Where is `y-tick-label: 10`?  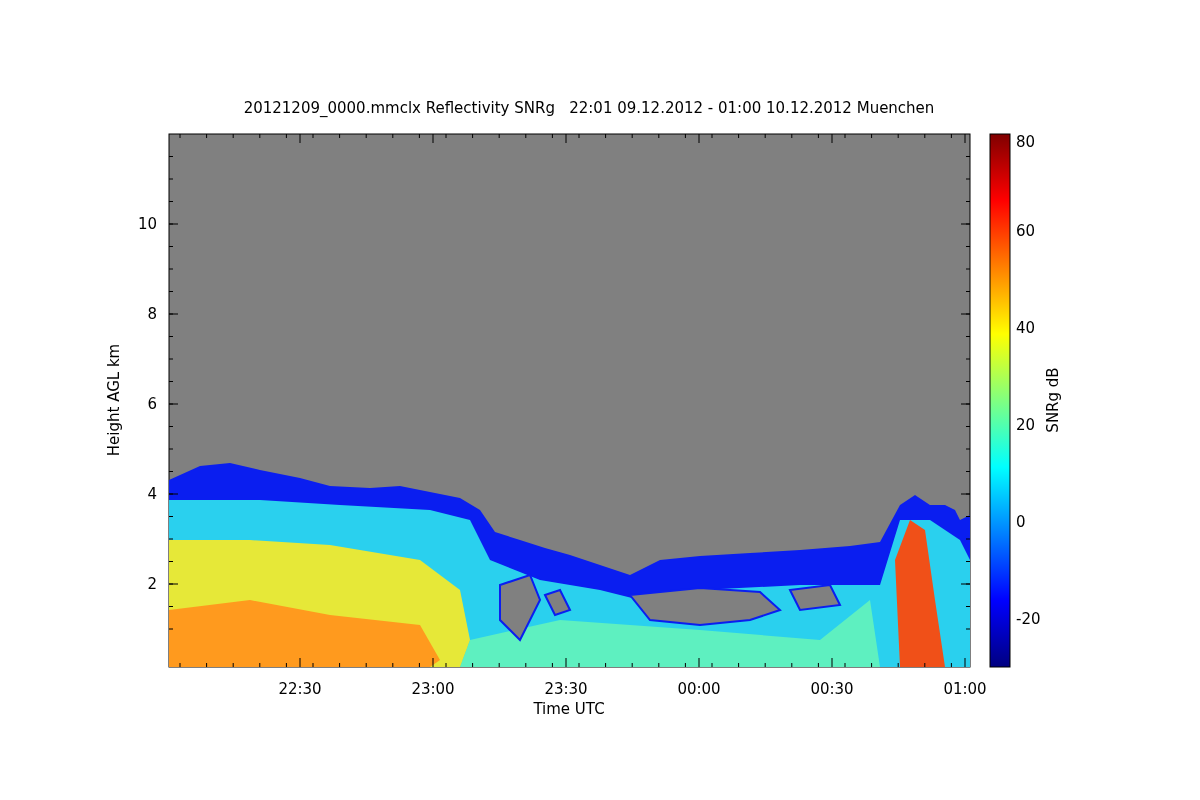 y-tick-label: 10 is located at coordinates (147, 224).